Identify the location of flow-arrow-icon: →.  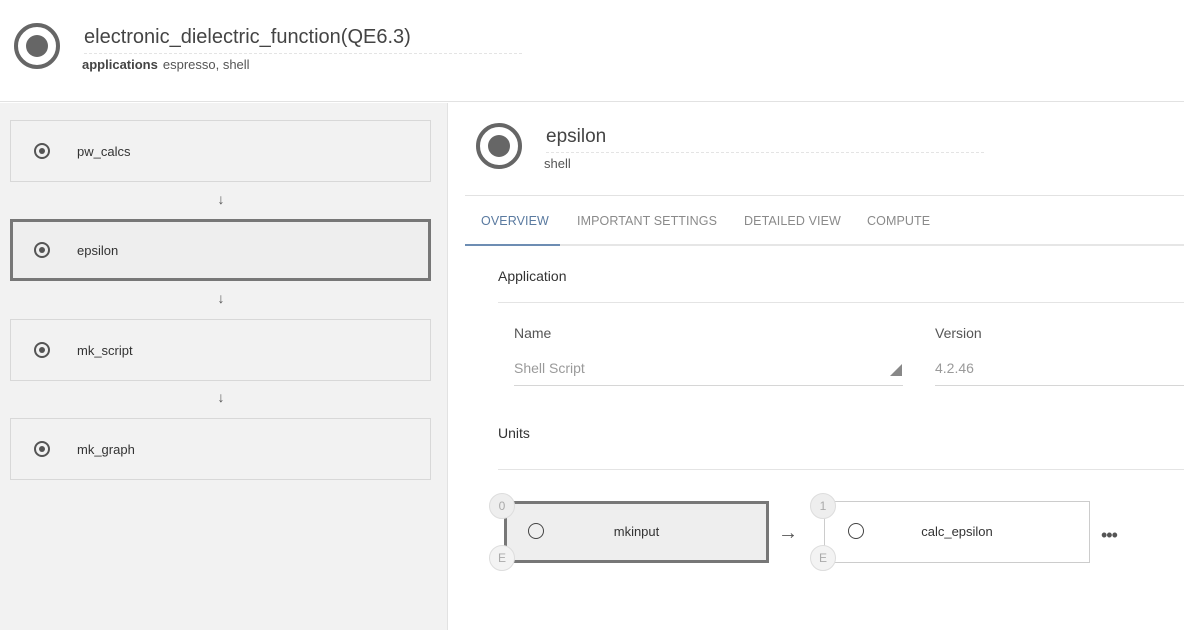
(788, 533).